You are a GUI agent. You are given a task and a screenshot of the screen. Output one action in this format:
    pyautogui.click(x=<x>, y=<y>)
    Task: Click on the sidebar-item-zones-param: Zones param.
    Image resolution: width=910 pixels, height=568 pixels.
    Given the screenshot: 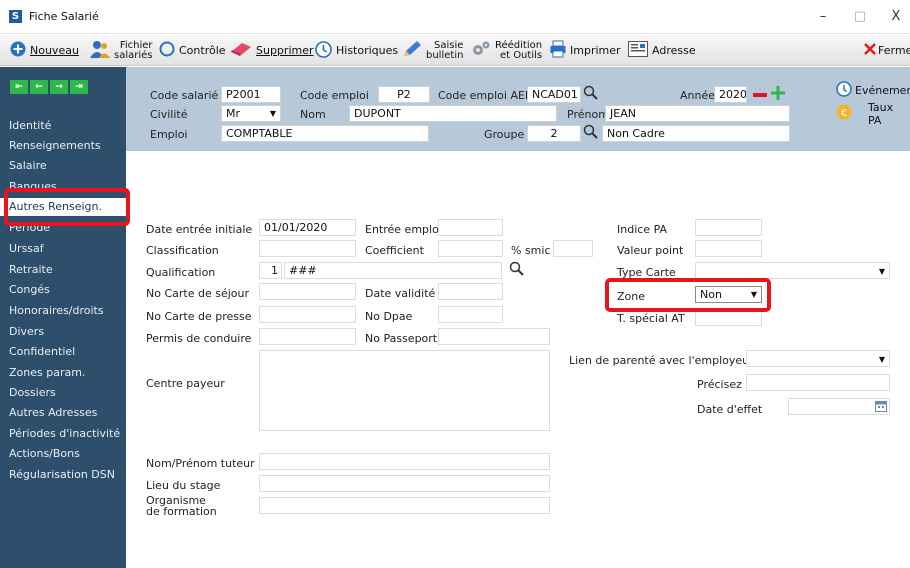 What is the action you would take?
    pyautogui.click(x=63, y=373)
    